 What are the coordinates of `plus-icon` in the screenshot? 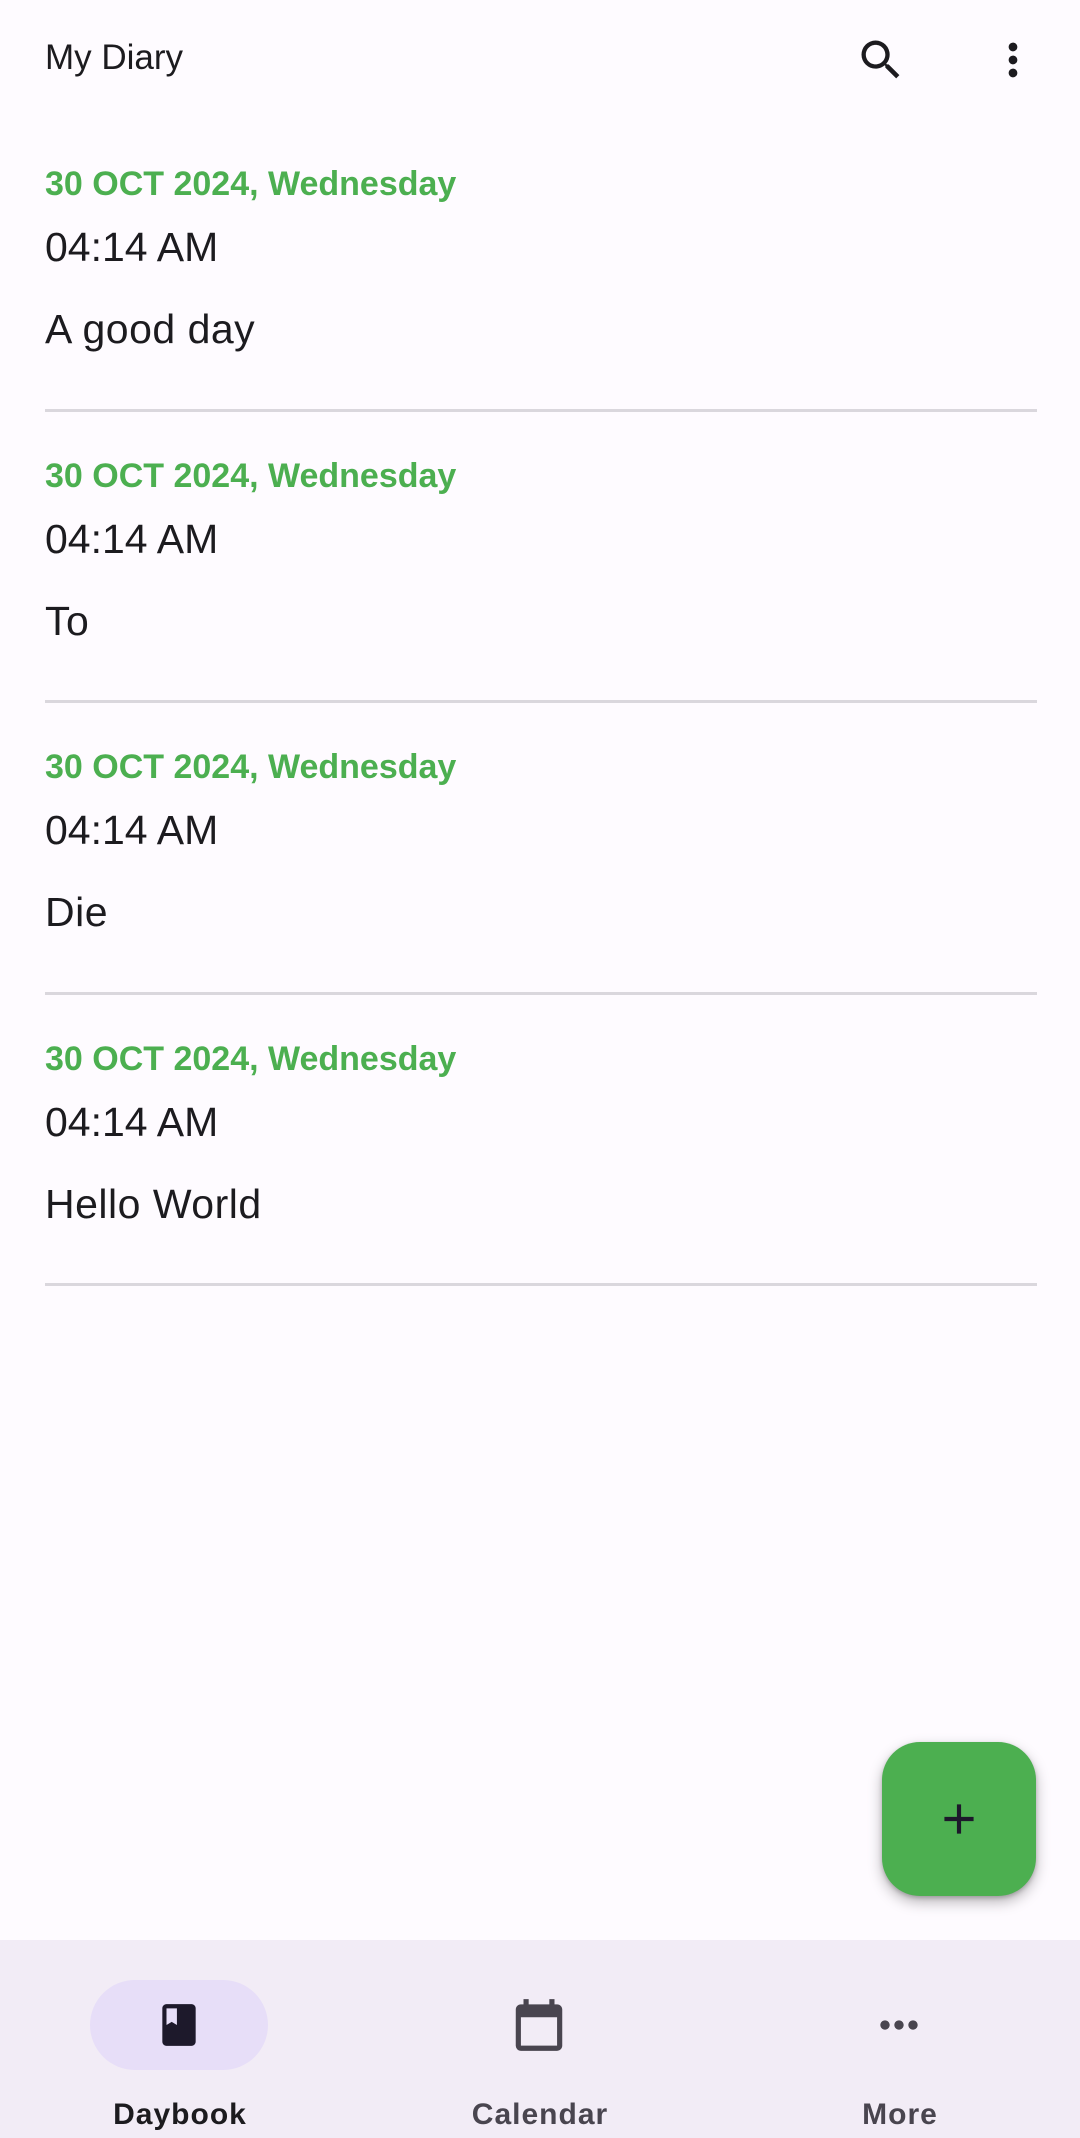 It's located at (959, 1819).